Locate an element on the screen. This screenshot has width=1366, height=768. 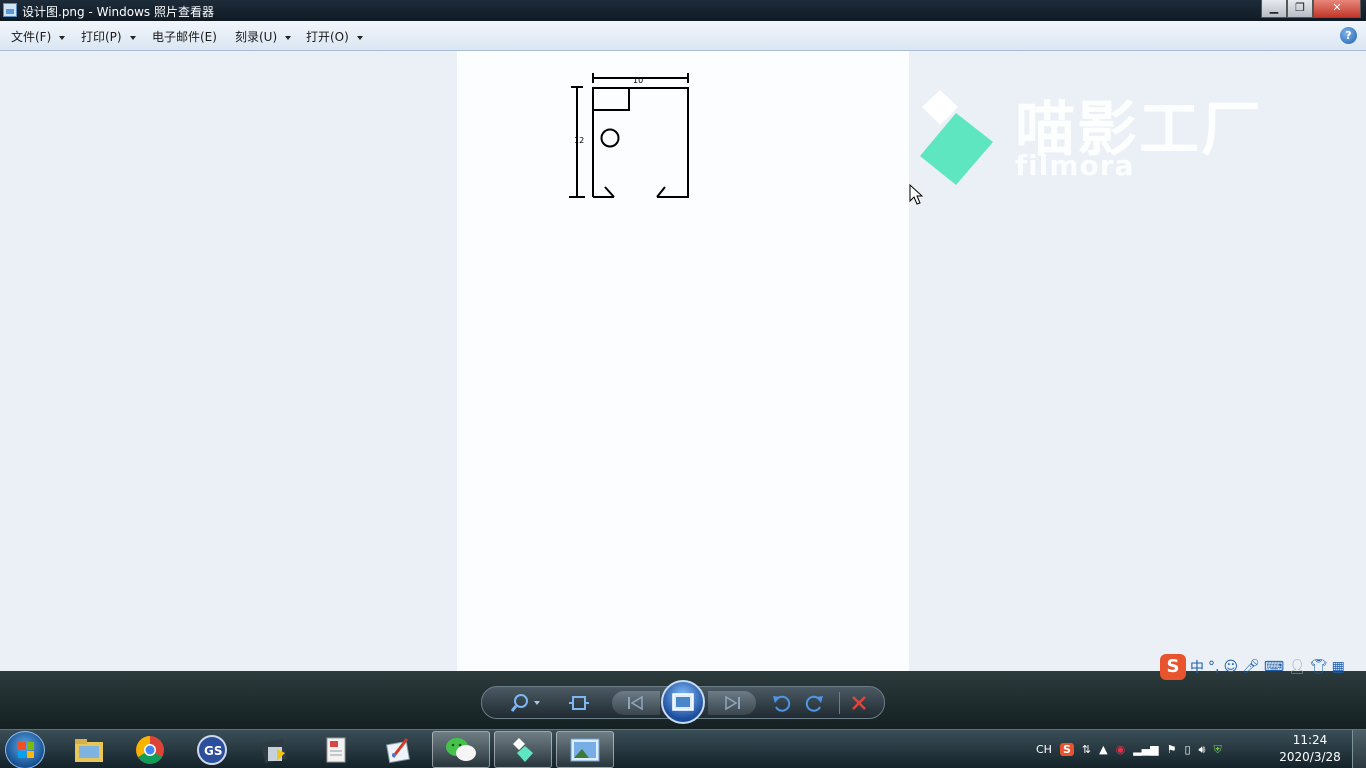
taskbar-filmora is located at coordinates (523, 749).